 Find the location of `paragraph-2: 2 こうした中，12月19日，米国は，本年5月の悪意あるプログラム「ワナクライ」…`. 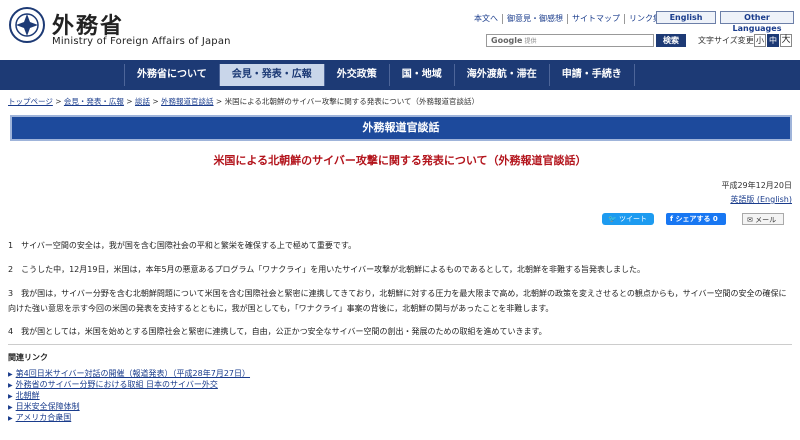

paragraph-2: 2 こうした中，12月19日，米国は，本年5月の悪意あるプログラム「ワナクライ」… is located at coordinates (327, 269).